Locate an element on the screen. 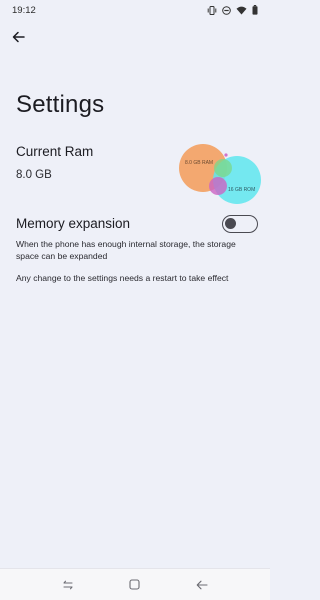 This screenshot has height=600, width=320. home-button is located at coordinates (135, 585).